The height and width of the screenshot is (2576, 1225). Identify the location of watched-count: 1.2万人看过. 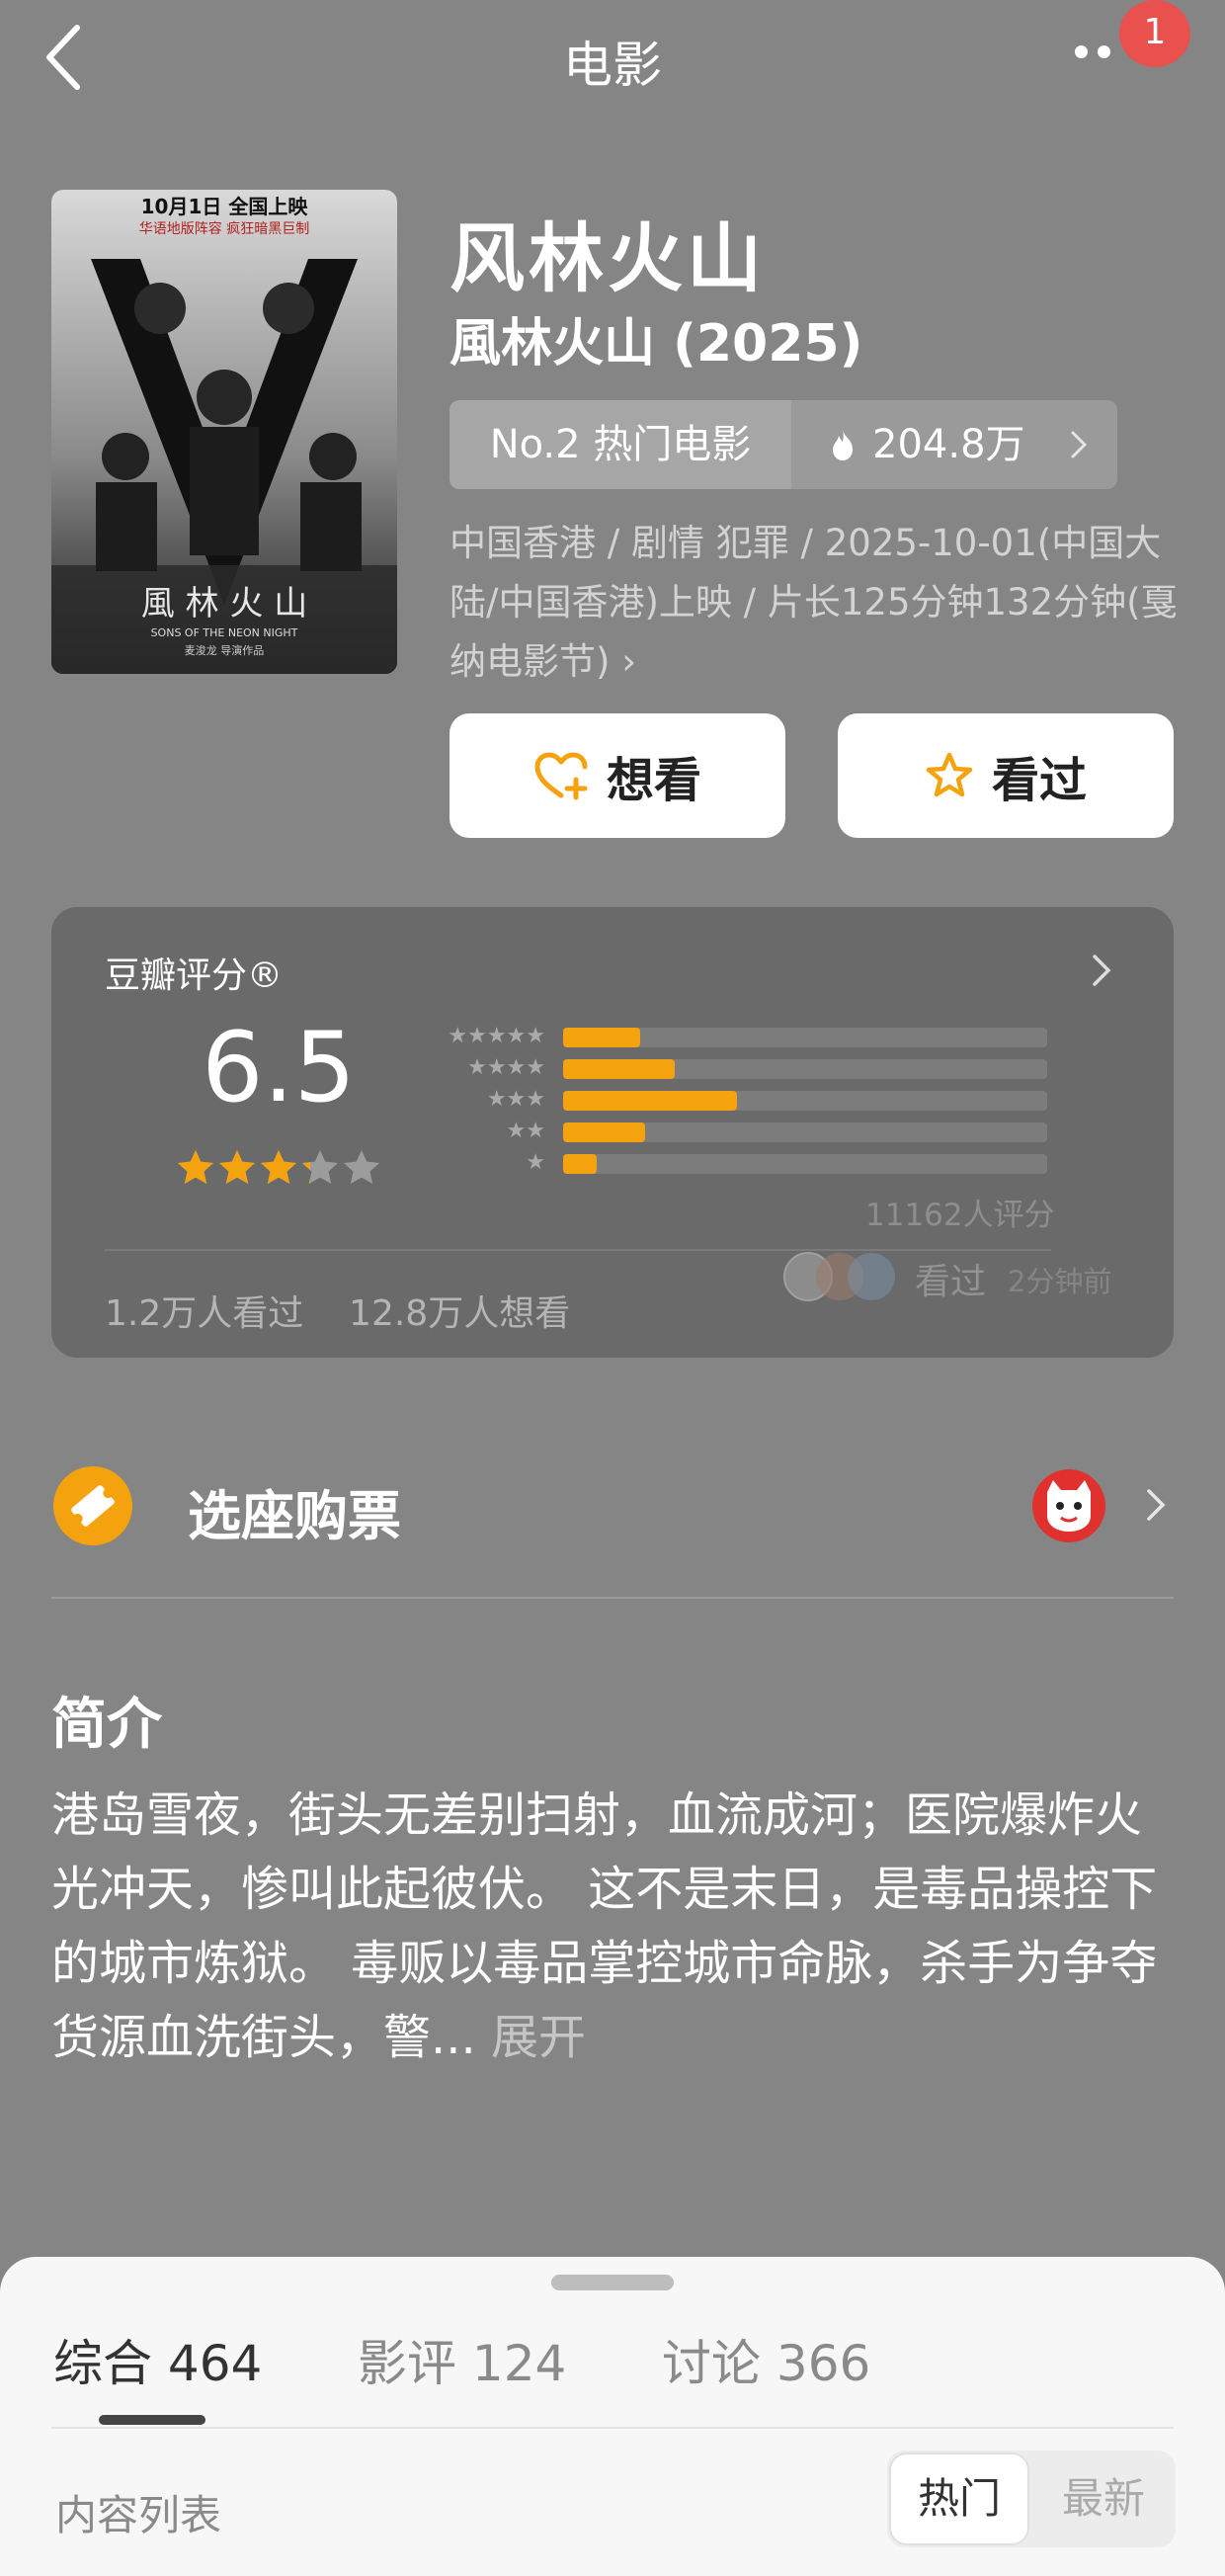
(204, 1313).